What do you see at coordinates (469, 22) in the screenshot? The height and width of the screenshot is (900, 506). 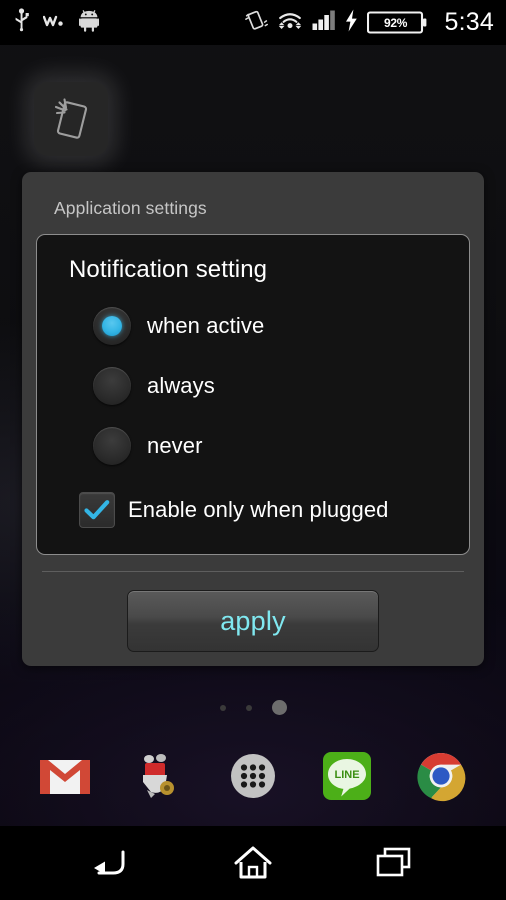 I see `status-clock: 5:34` at bounding box center [469, 22].